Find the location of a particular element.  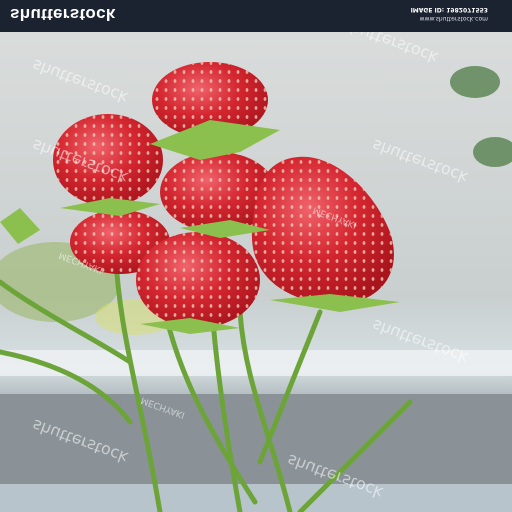

image-id-line: IMAGE ID: 1982071553 is located at coordinates (449, 9).